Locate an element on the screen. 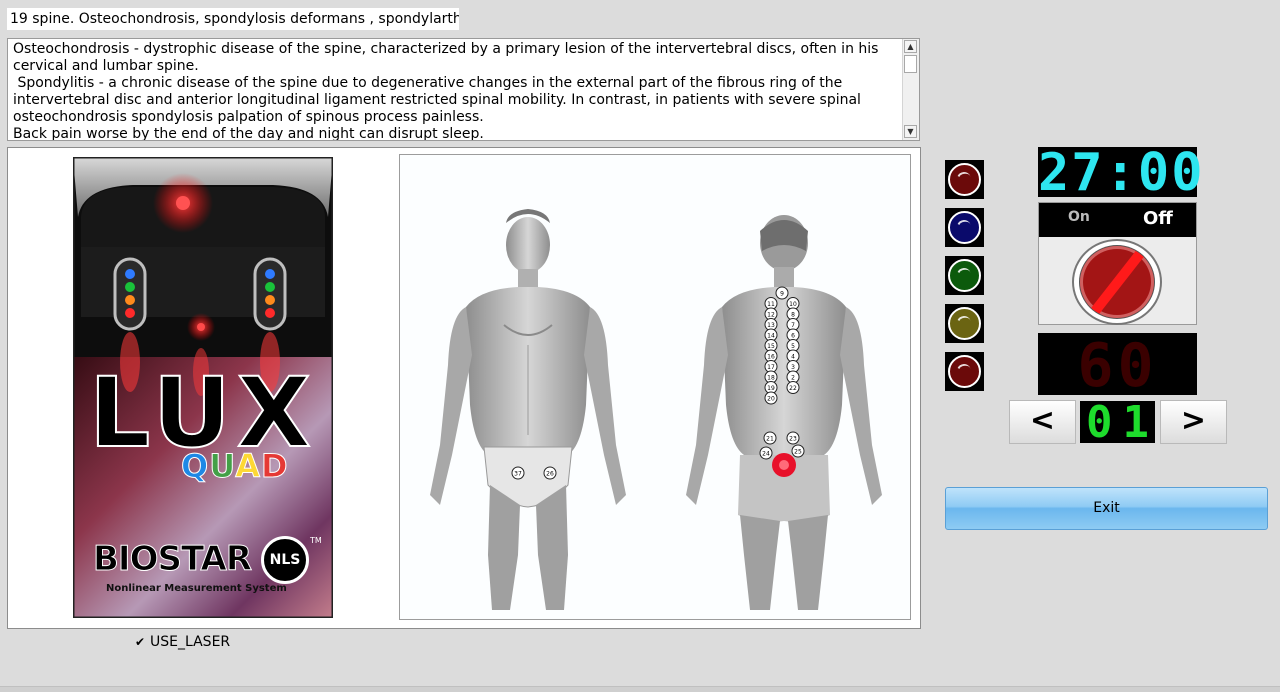 The image size is (1280, 692). check-icon: ✔ is located at coordinates (140, 642).